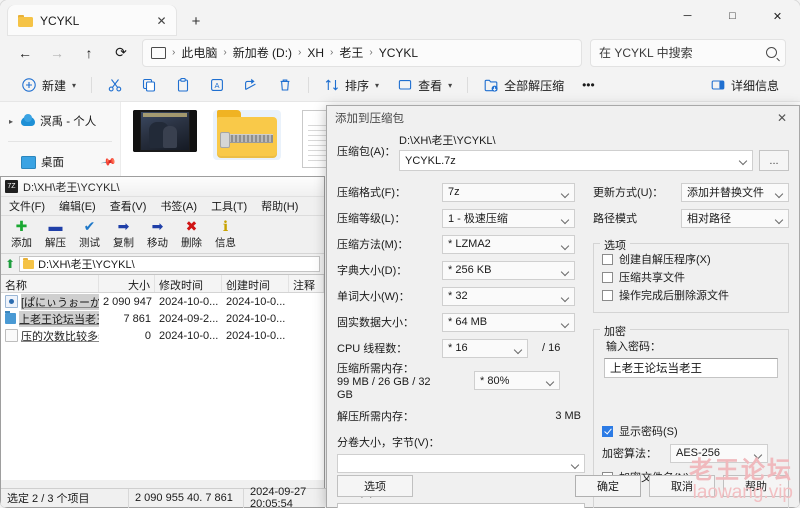  What do you see at coordinates (351, 52) in the screenshot?
I see `breadcrumb-item-3: 老王` at bounding box center [351, 52].